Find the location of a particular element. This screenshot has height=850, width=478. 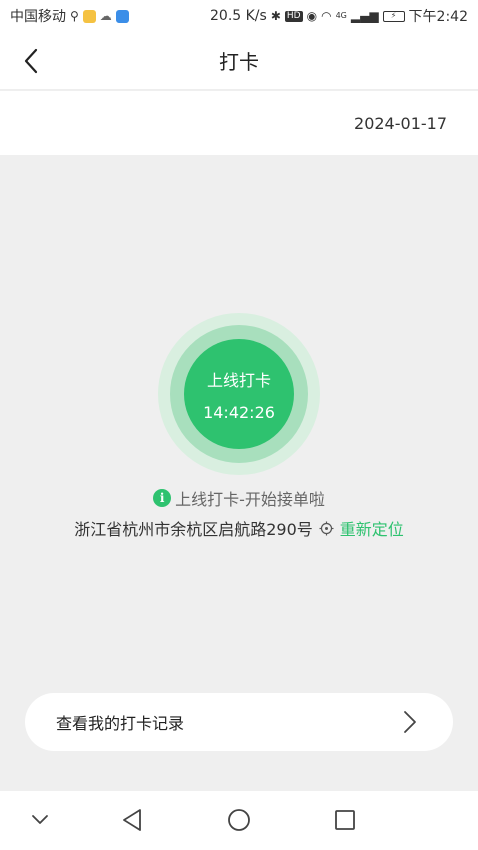

system-back-button is located at coordinates (132, 820).